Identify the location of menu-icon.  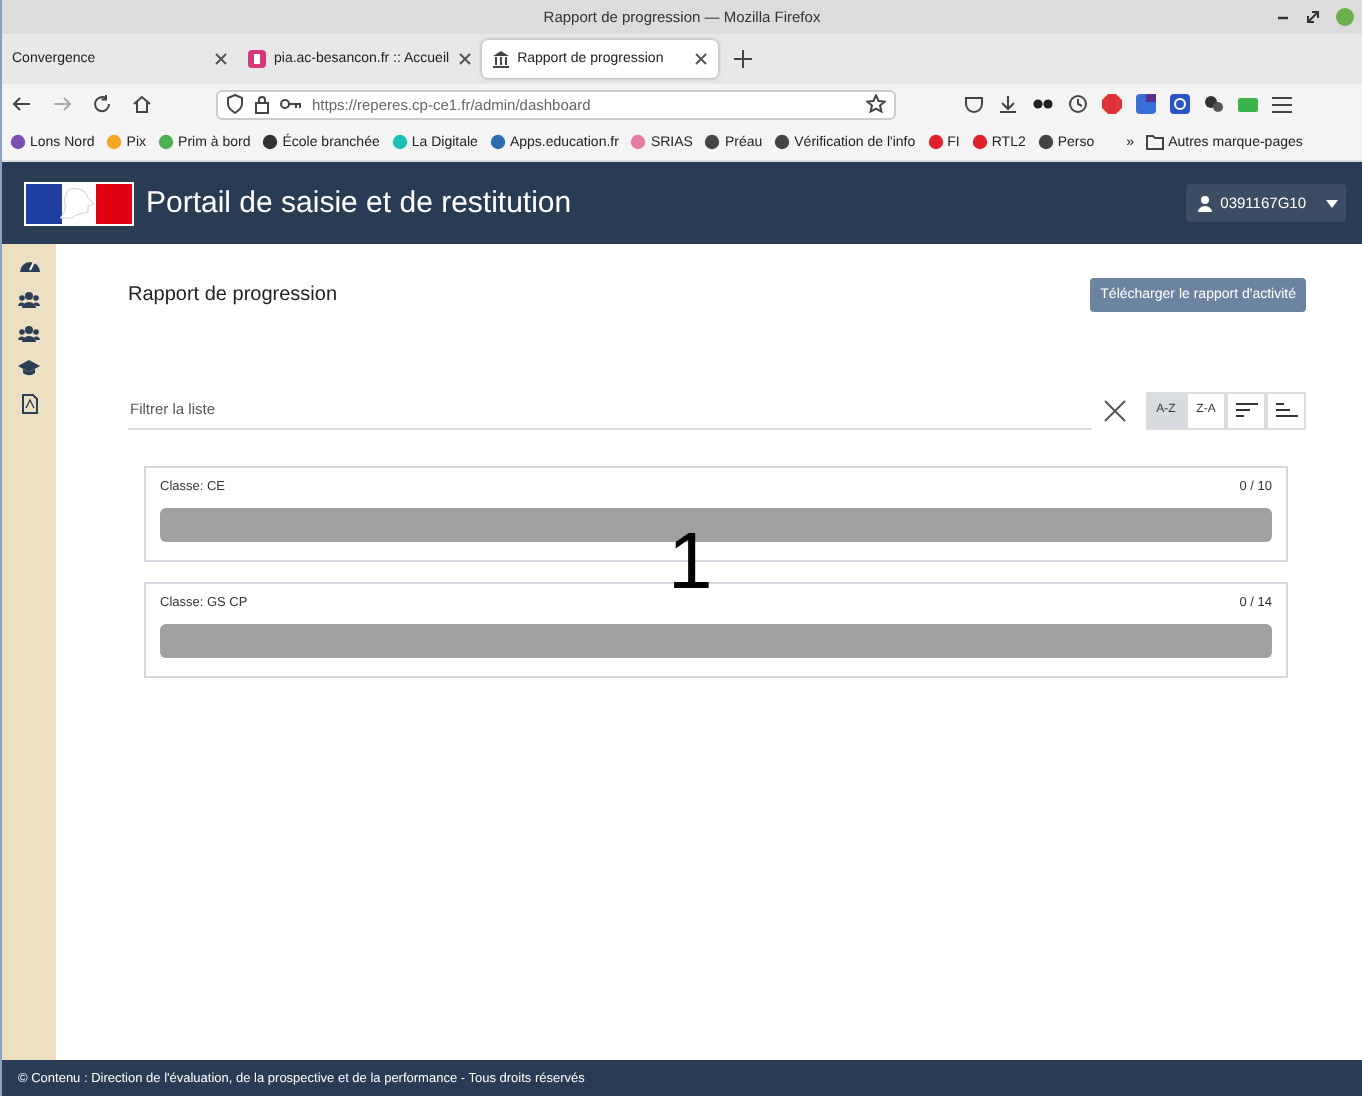
(1282, 104).